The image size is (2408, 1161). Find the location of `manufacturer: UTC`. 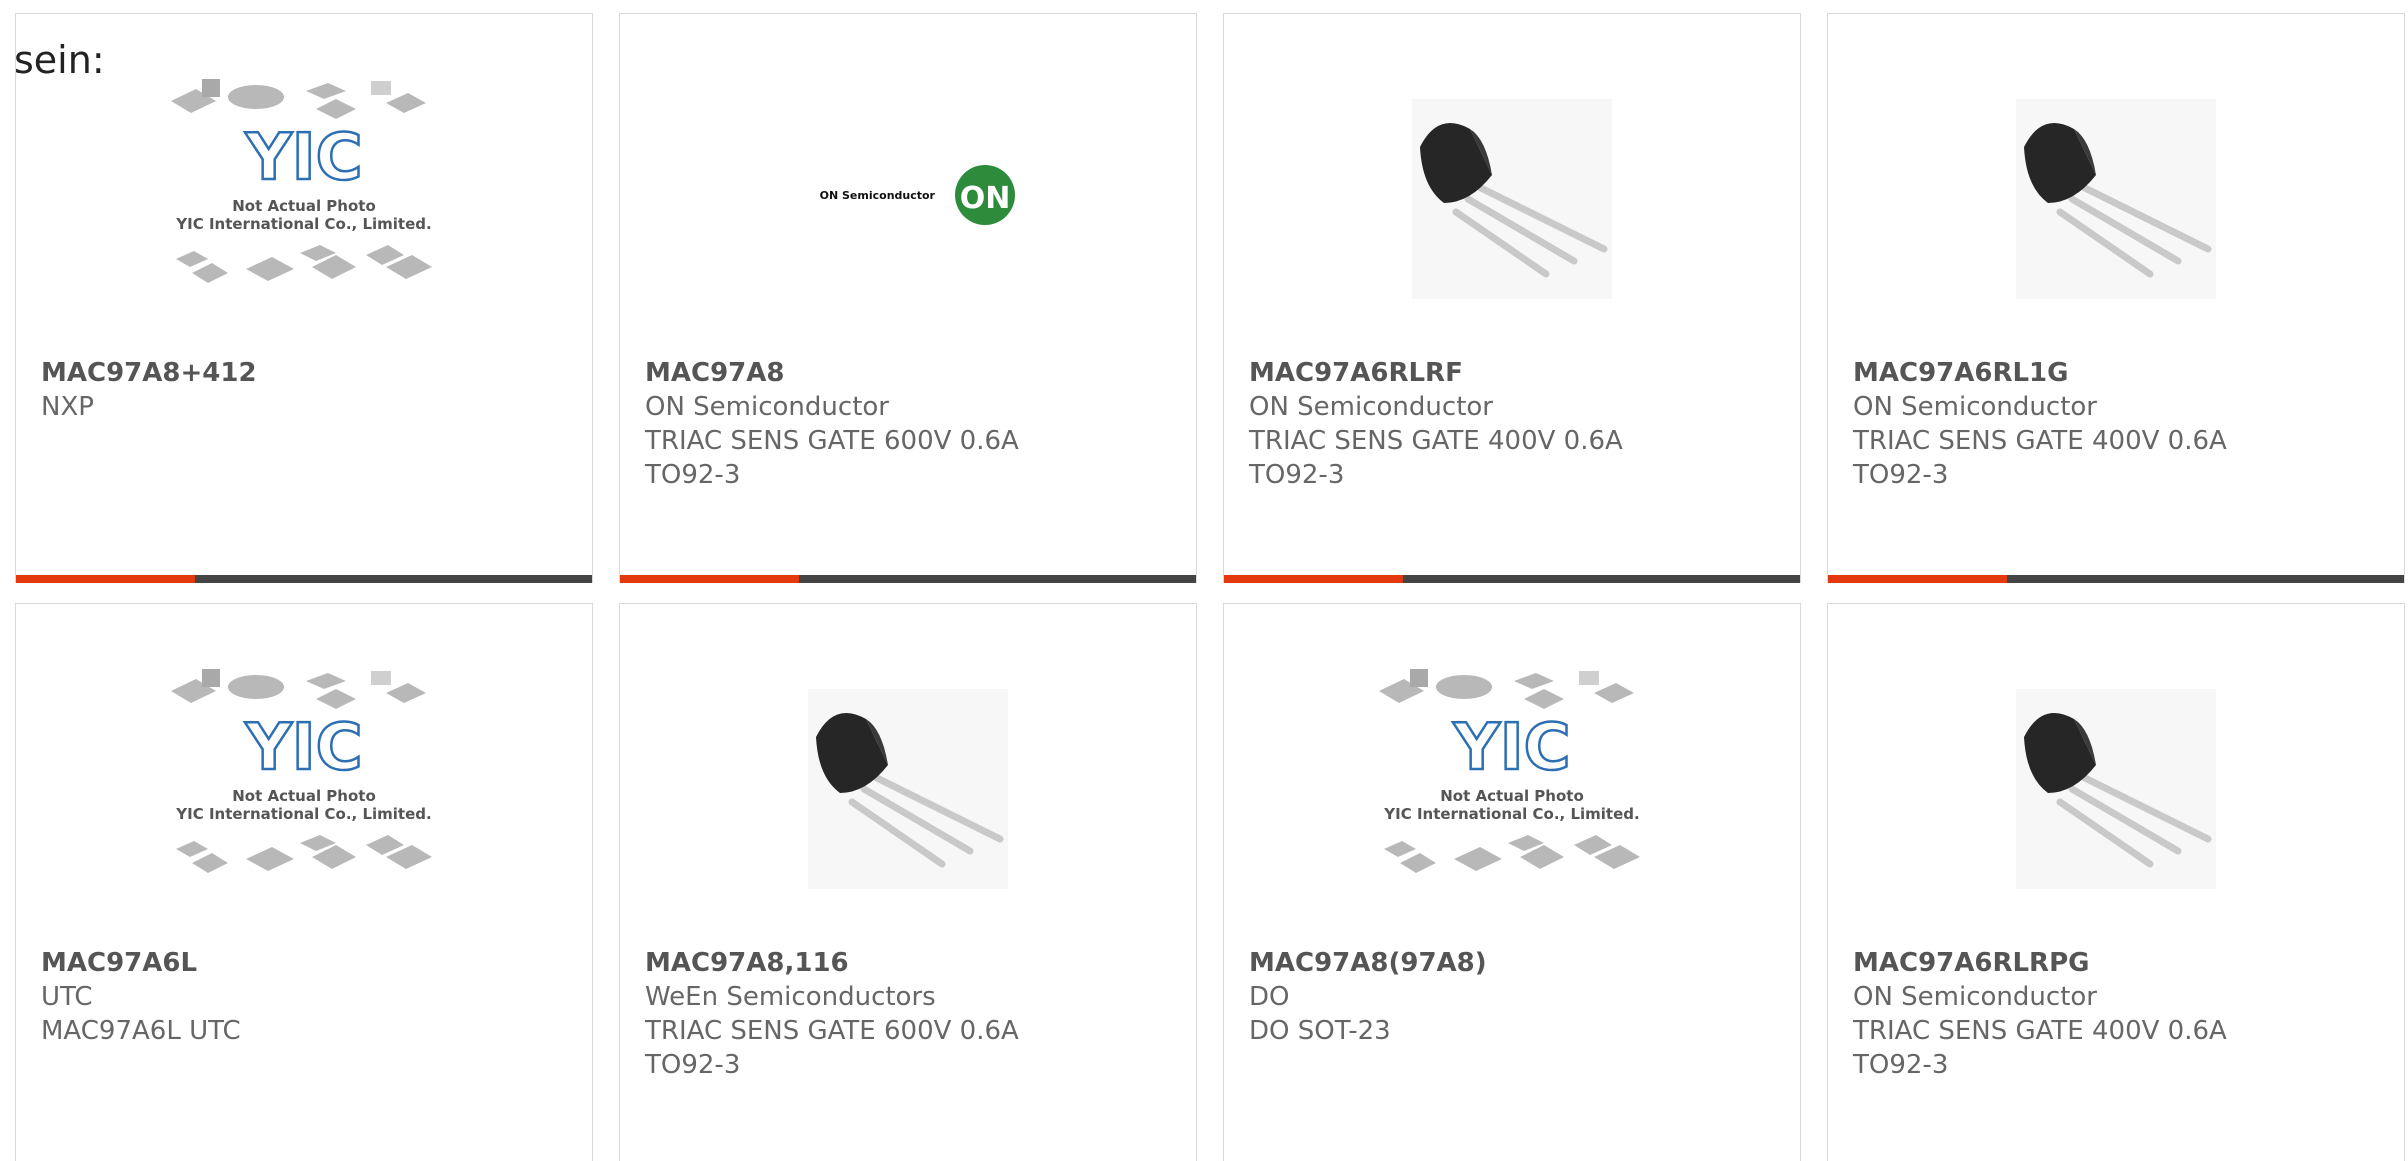

manufacturer: UTC is located at coordinates (67, 997).